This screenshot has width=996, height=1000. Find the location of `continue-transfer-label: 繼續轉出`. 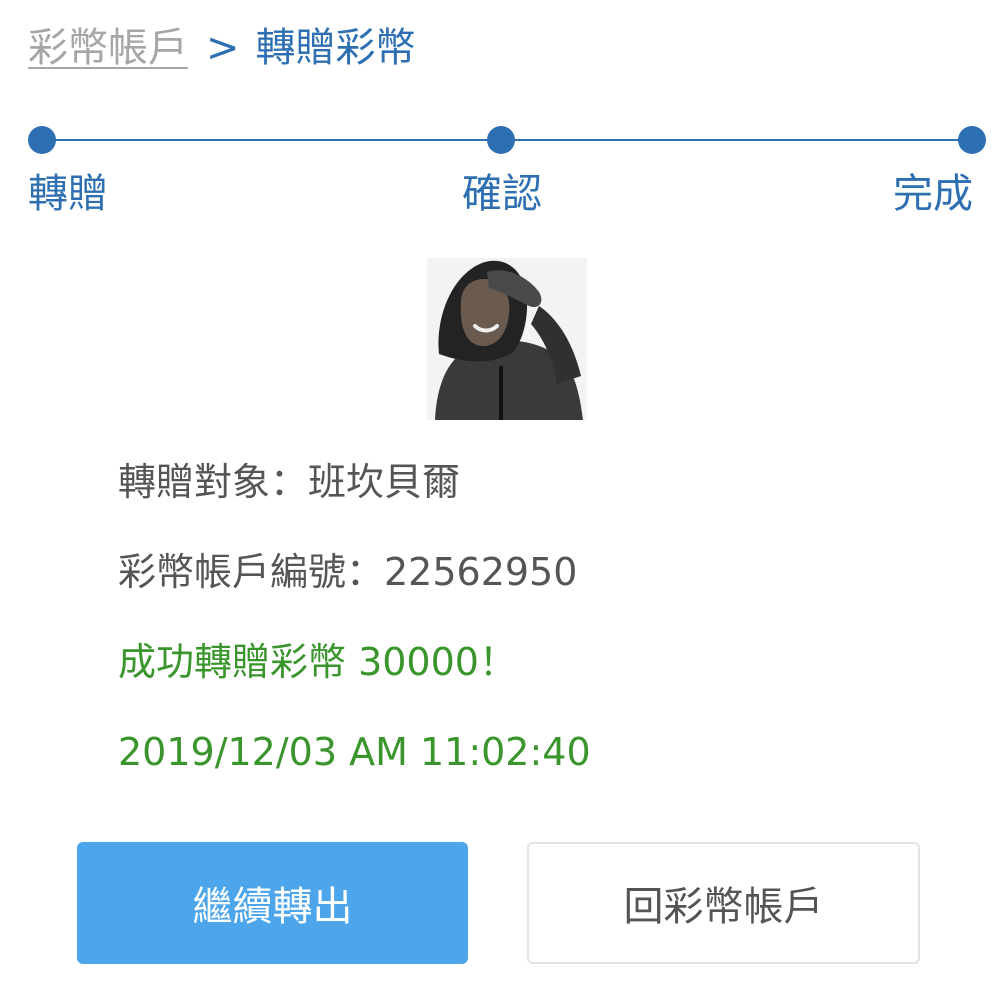

continue-transfer-label: 繼續轉出 is located at coordinates (272, 907).